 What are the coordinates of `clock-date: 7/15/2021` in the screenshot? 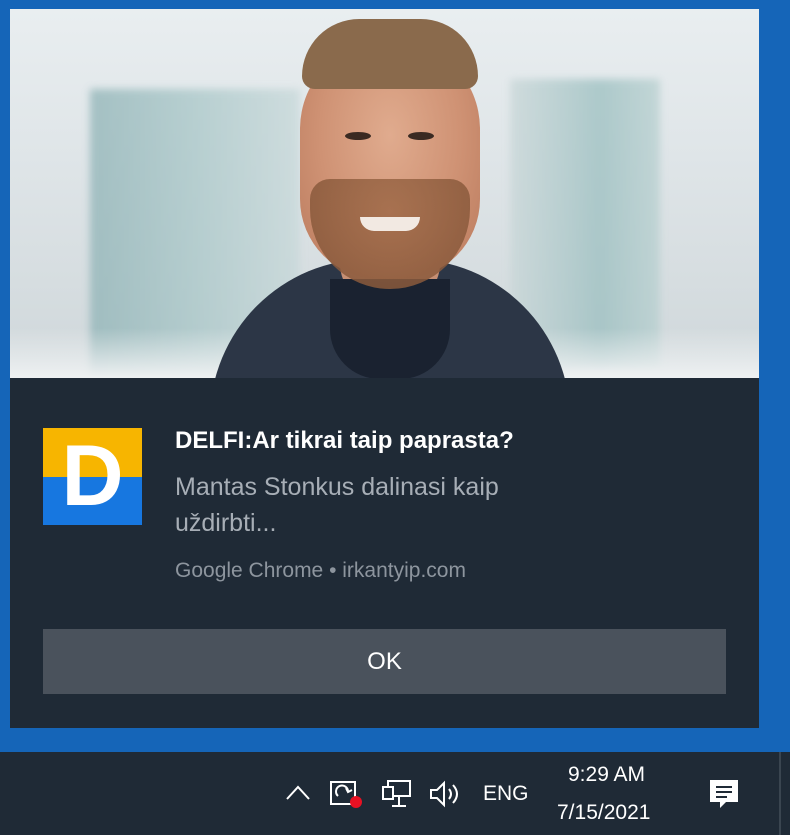 It's located at (603, 813).